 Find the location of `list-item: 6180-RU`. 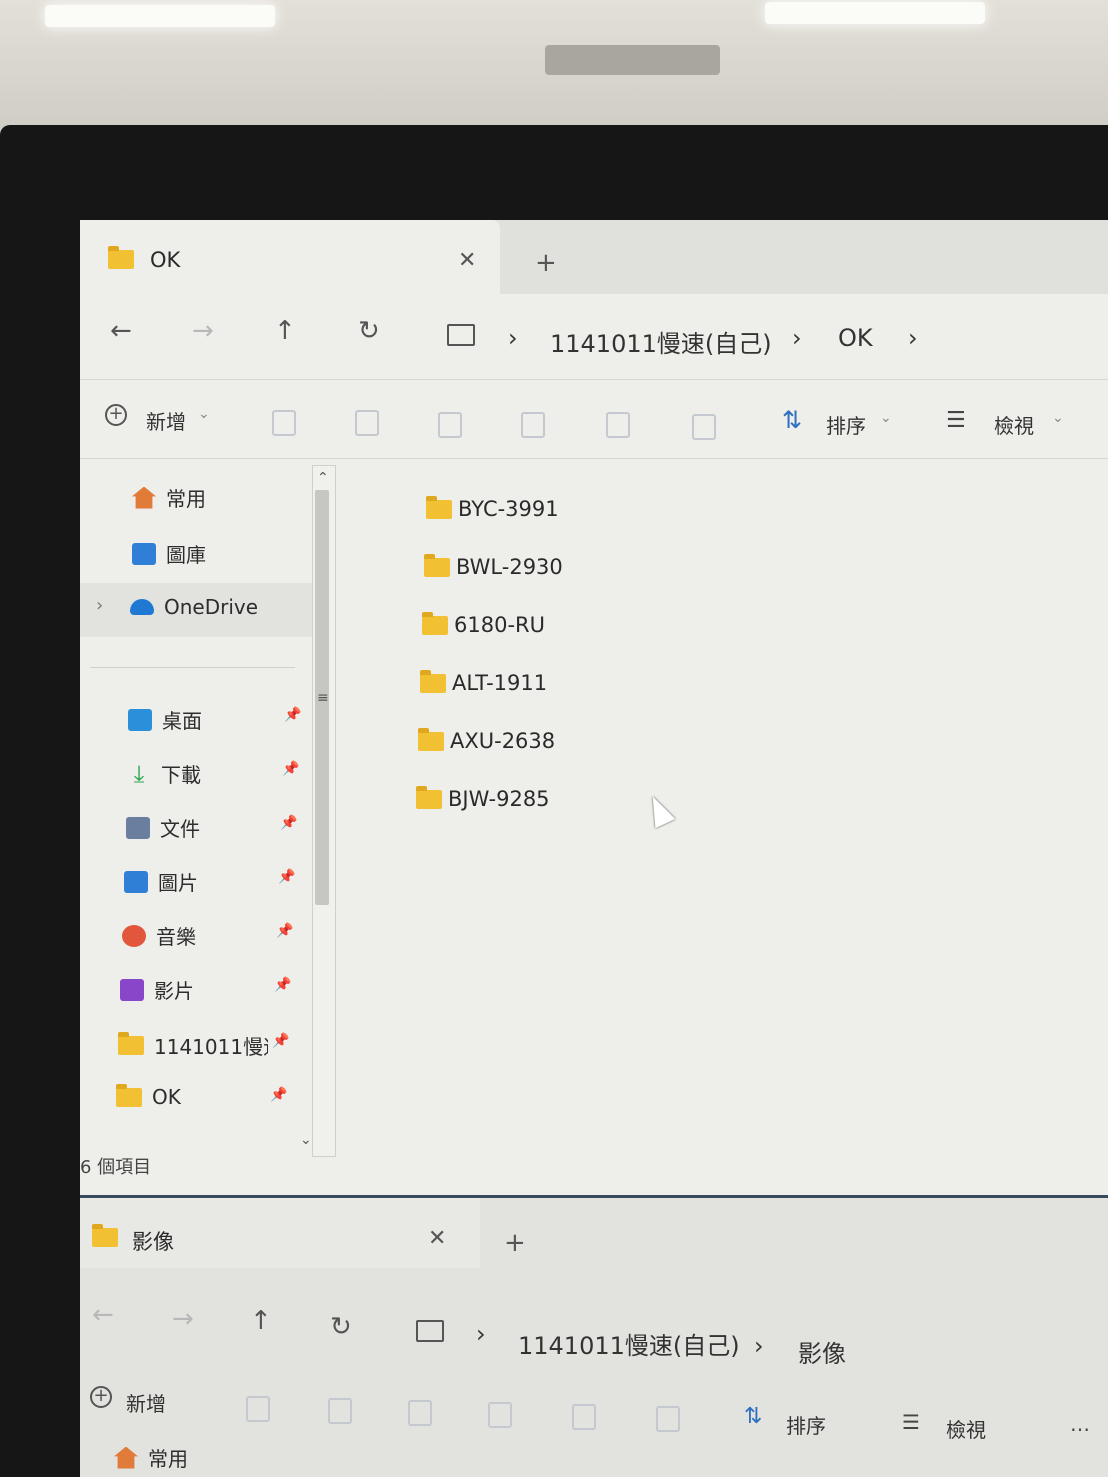

list-item: 6180-RU is located at coordinates (483, 624).